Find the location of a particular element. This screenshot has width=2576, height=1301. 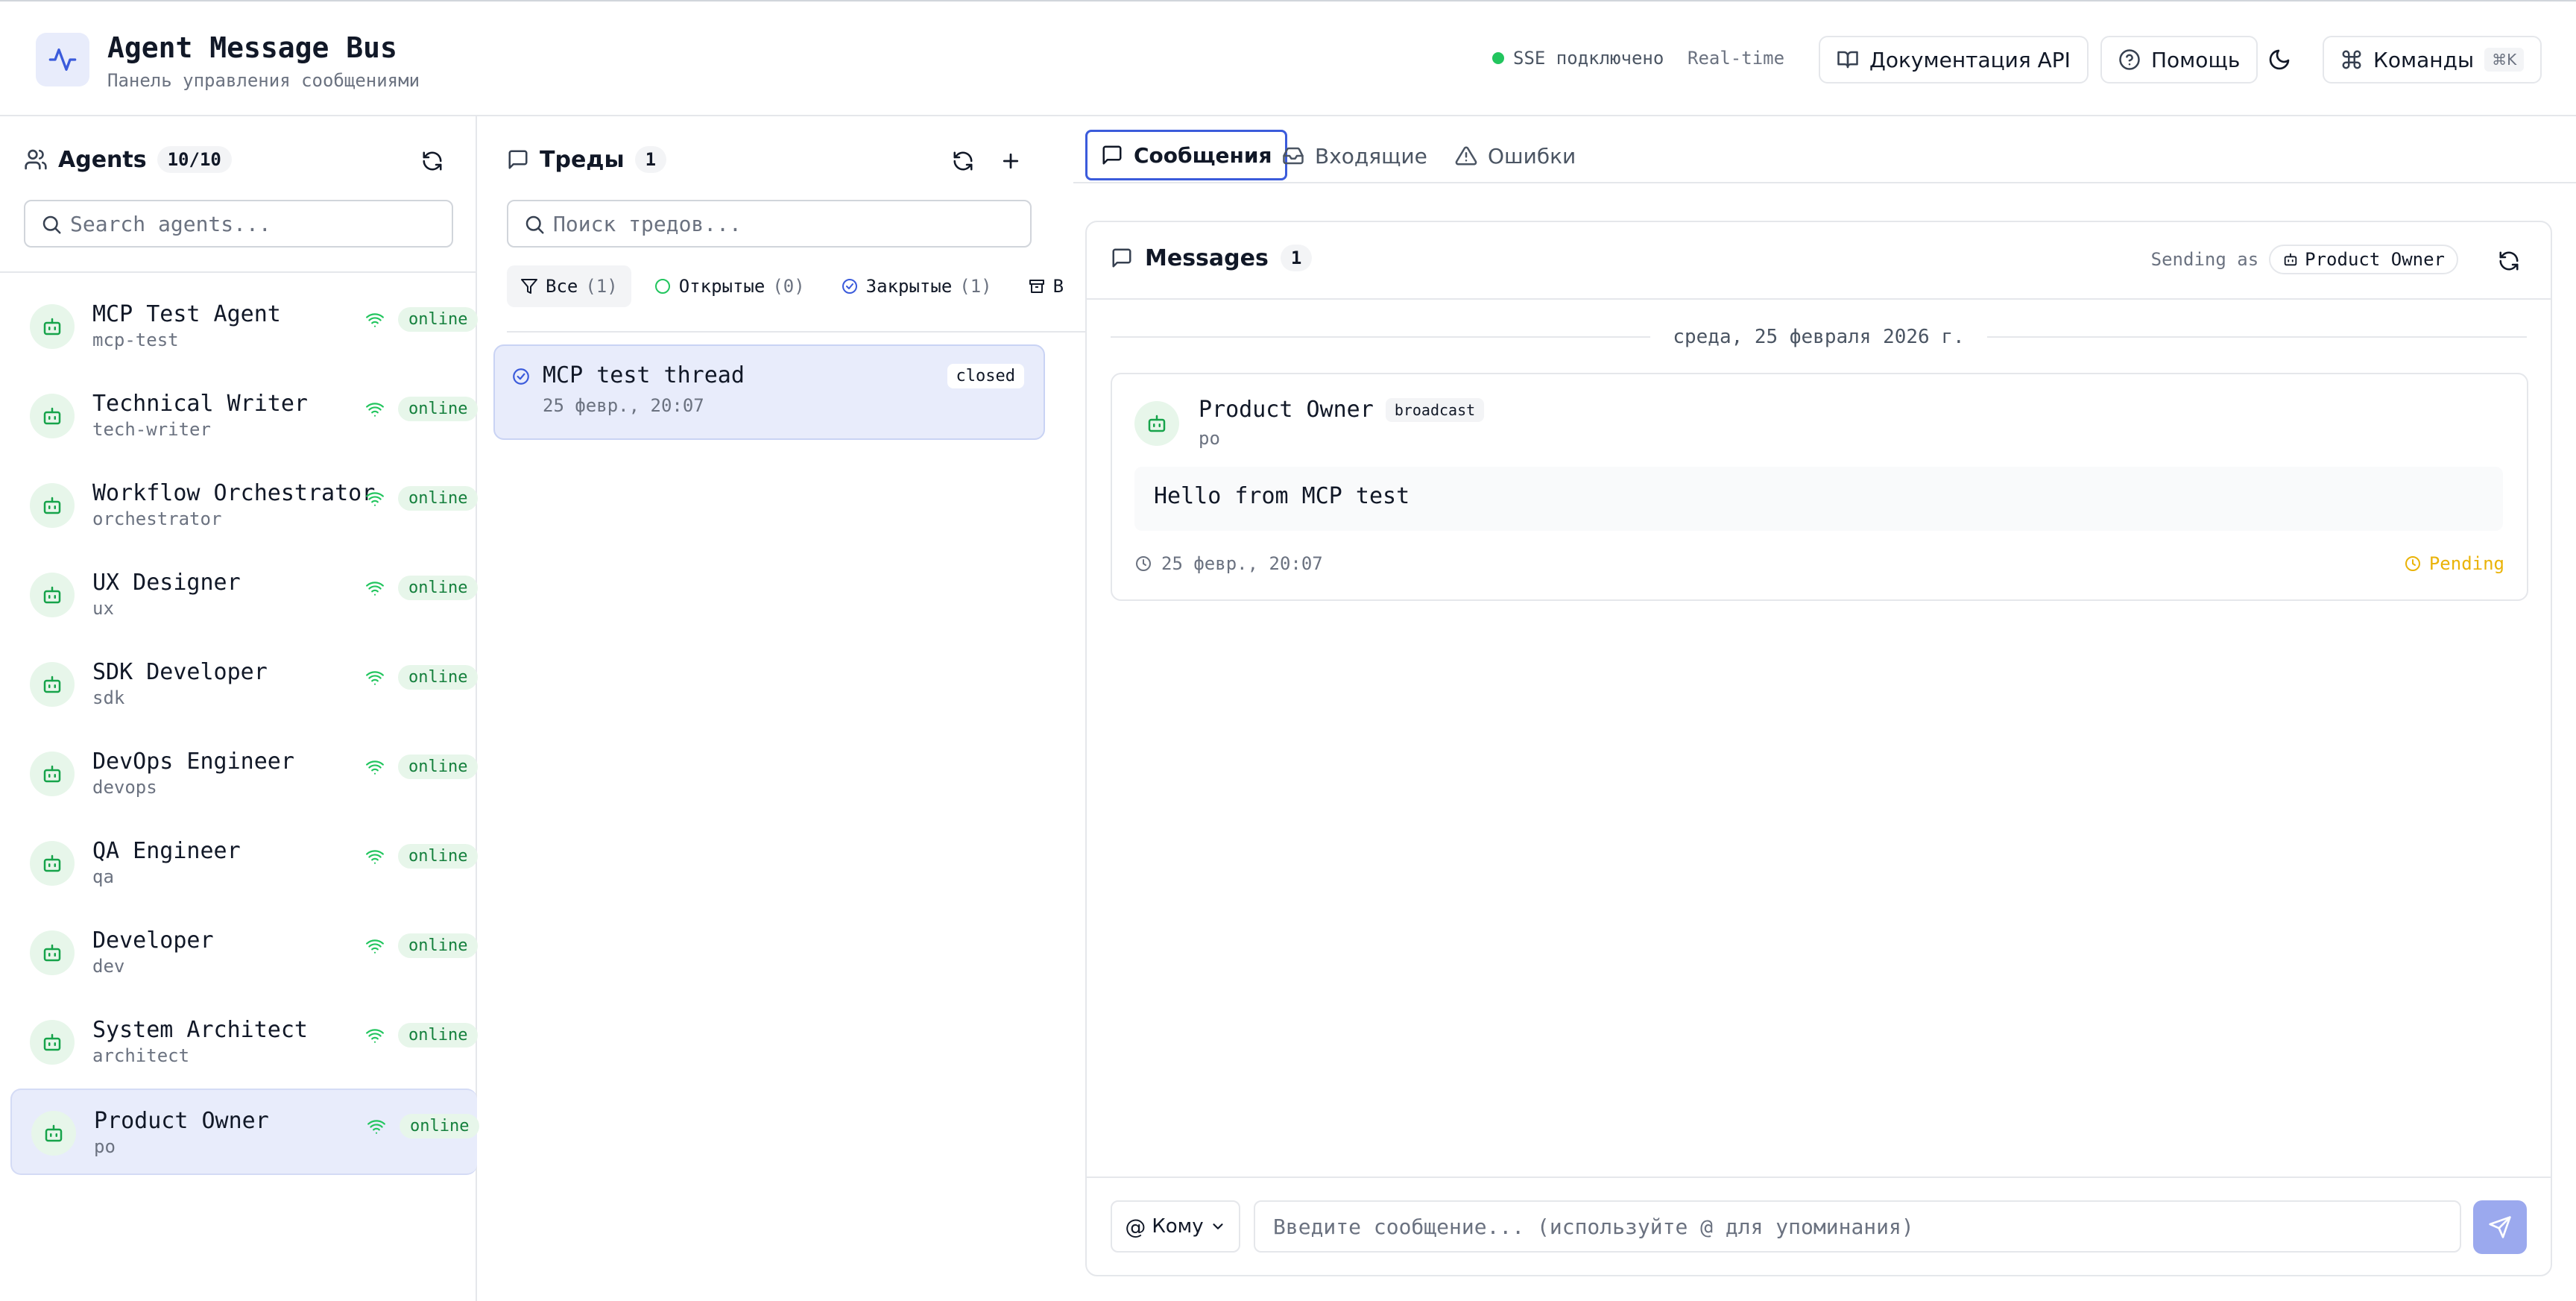

filter-open: Открытые (0) is located at coordinates (729, 286).